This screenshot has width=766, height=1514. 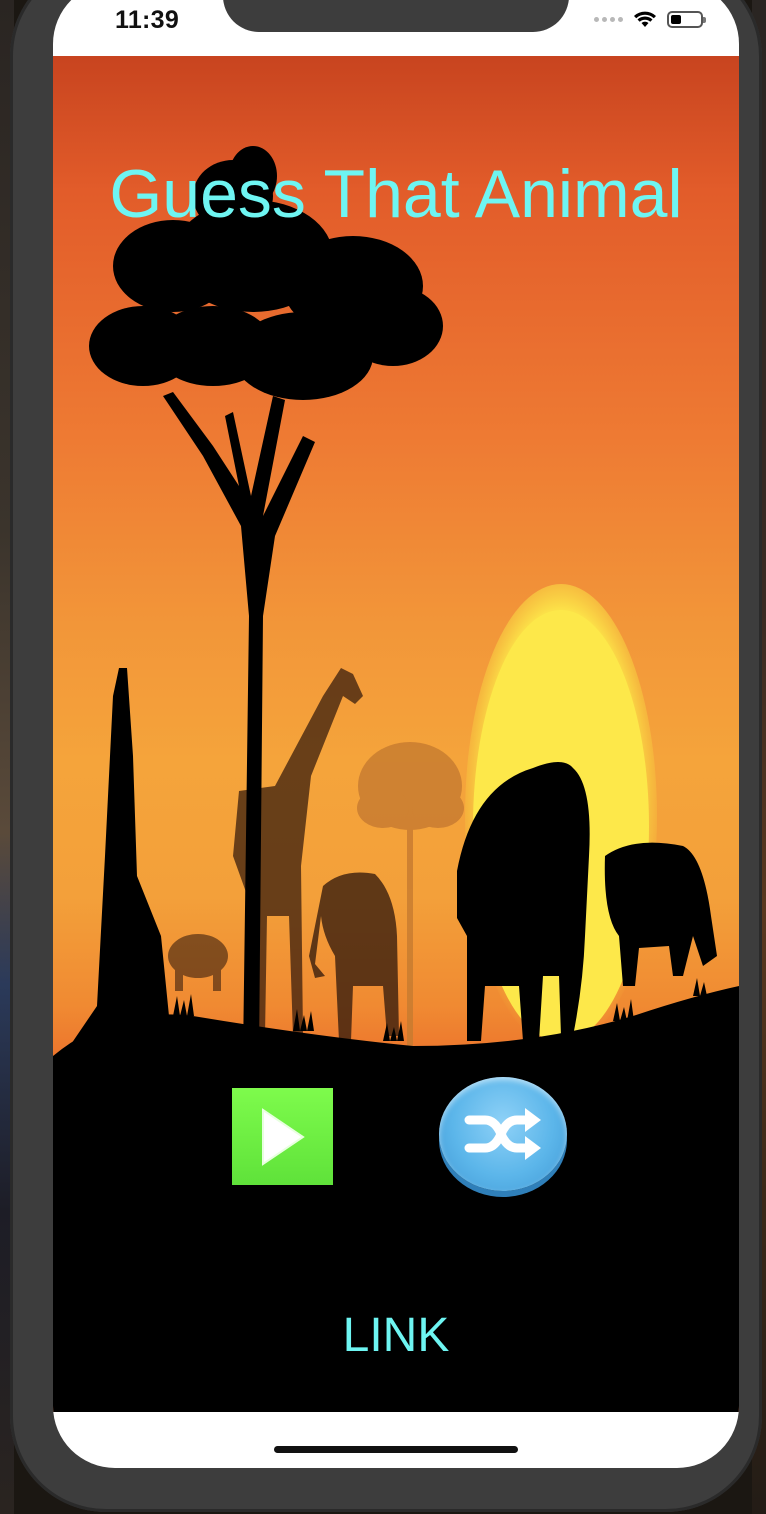 I want to click on status-time: 11:39, so click(x=147, y=20).